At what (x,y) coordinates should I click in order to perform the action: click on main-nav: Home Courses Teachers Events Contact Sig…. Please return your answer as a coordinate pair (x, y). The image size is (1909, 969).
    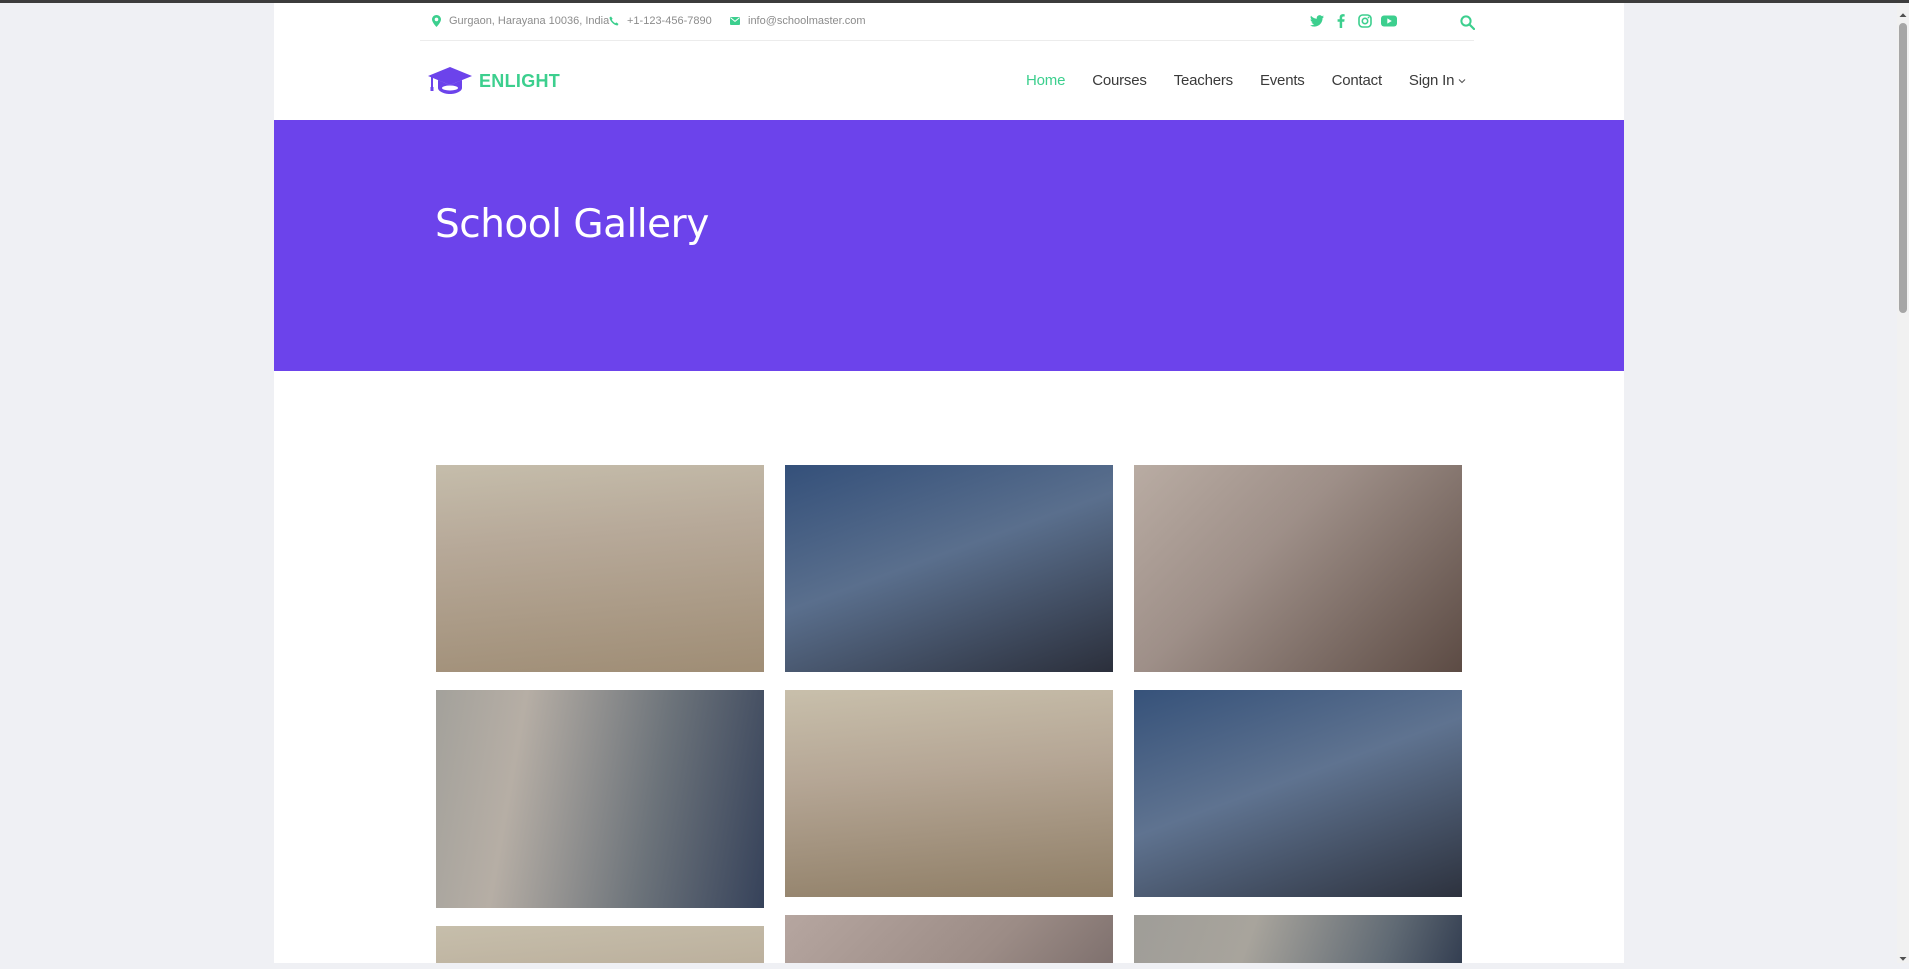
    Looking at the image, I should click on (1246, 80).